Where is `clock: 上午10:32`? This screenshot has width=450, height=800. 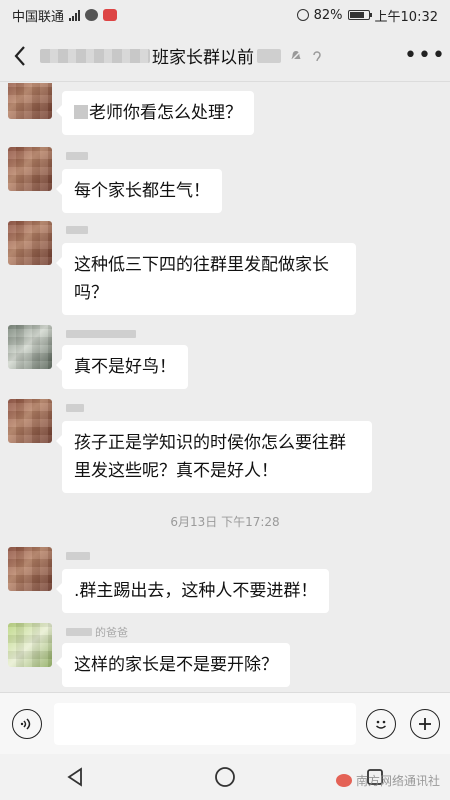
clock: 上午10:32 is located at coordinates (406, 17).